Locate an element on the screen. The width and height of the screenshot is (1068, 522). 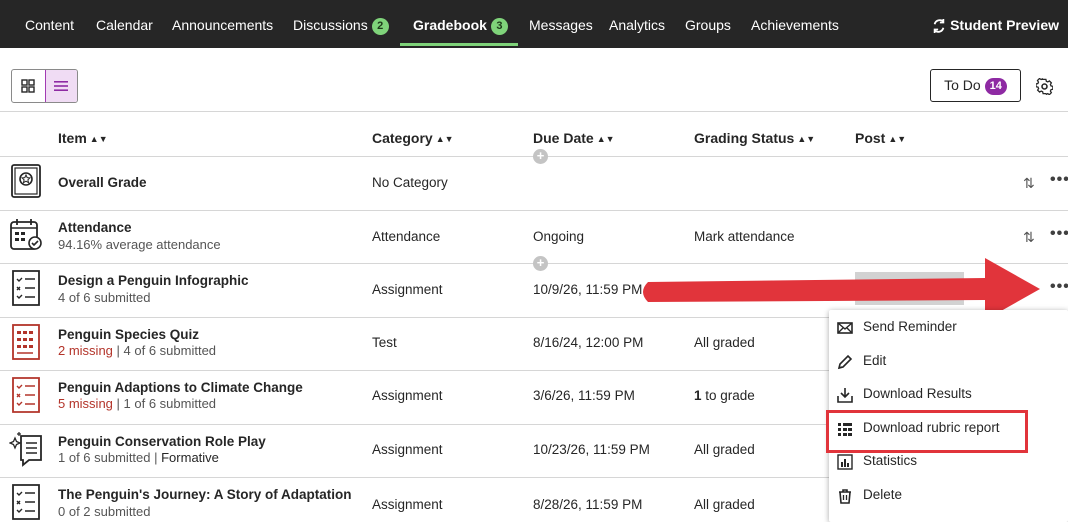
column-header-item-label: Item is located at coordinates (72, 138).